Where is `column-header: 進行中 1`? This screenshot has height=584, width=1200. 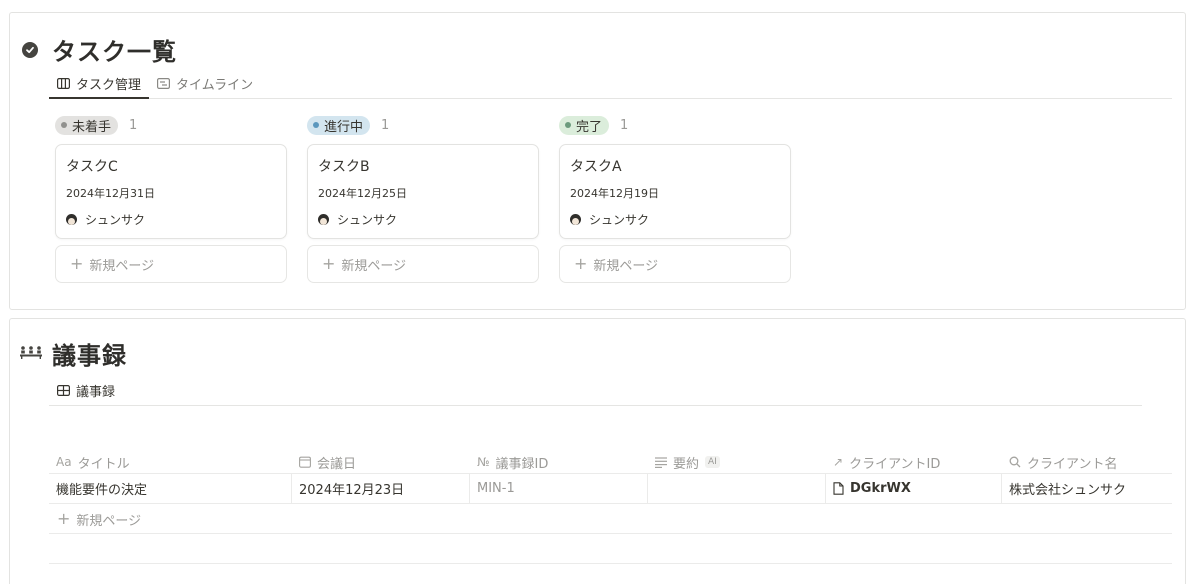
column-header: 進行中 1 is located at coordinates (423, 125).